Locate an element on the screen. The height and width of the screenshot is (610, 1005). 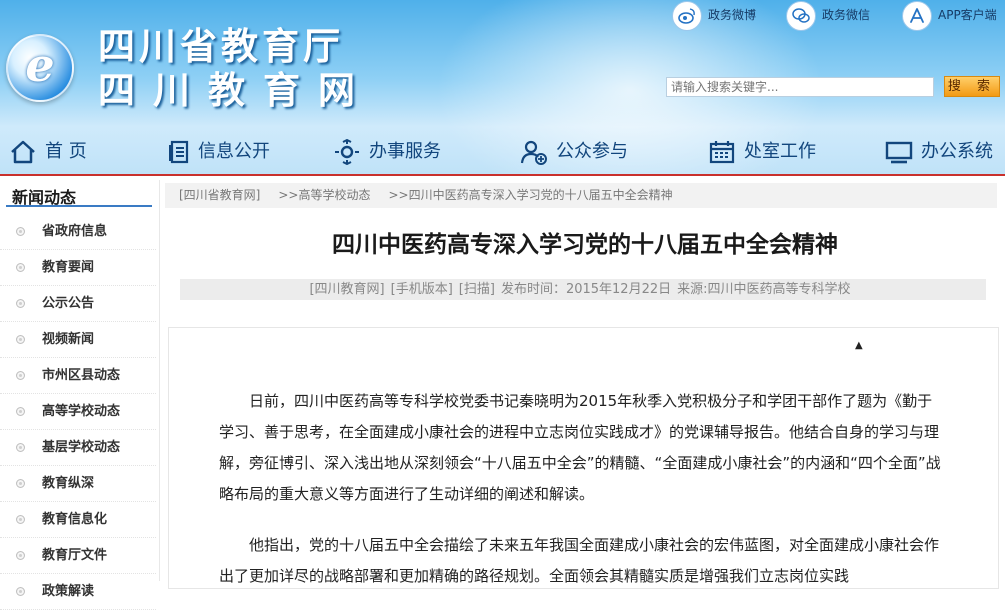
sidebar-item-label: 基层学校动态 is located at coordinates (81, 447).